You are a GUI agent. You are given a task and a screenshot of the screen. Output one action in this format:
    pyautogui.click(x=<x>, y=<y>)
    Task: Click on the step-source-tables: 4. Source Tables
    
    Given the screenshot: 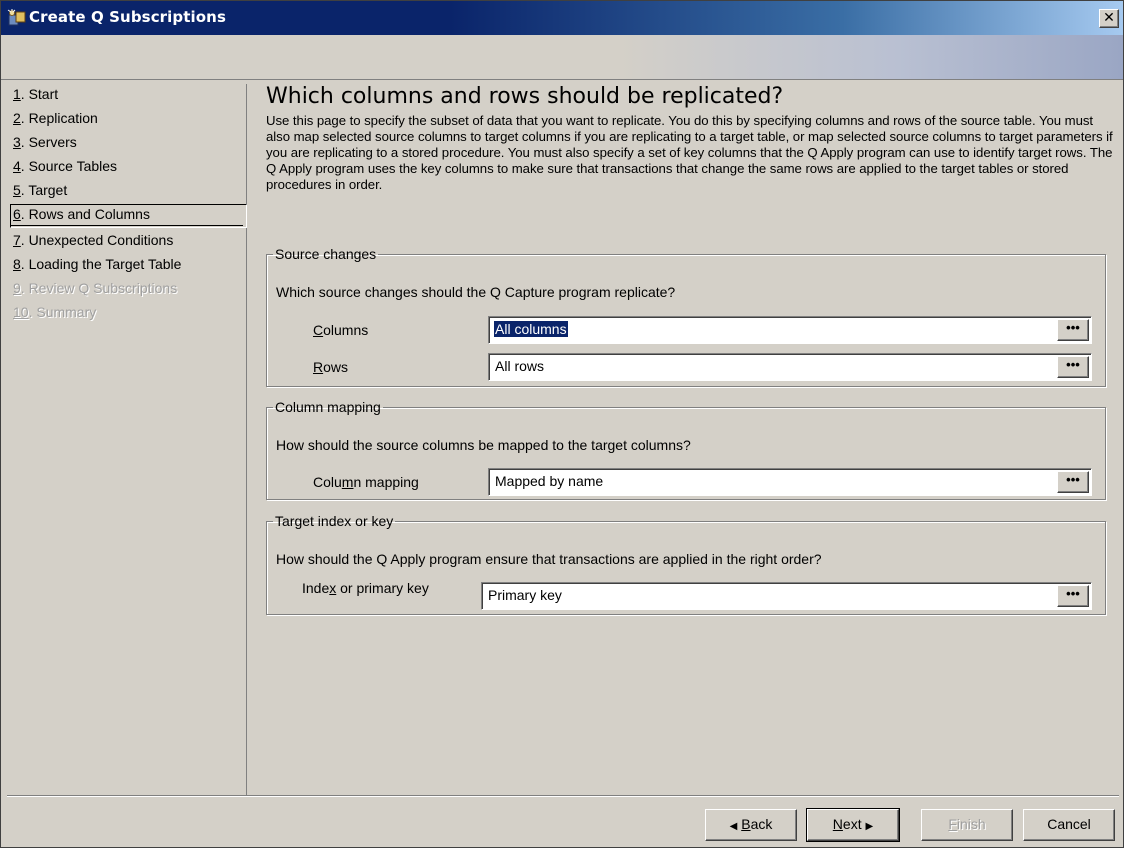 What is the action you would take?
    pyautogui.click(x=127, y=167)
    